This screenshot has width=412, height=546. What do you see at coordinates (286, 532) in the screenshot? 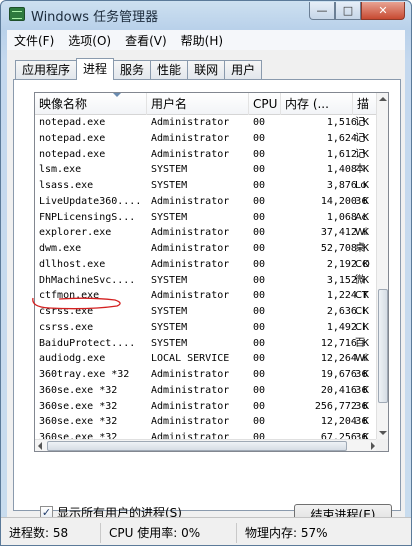
I see `status-physical-memory: 物理内存: 57%` at bounding box center [286, 532].